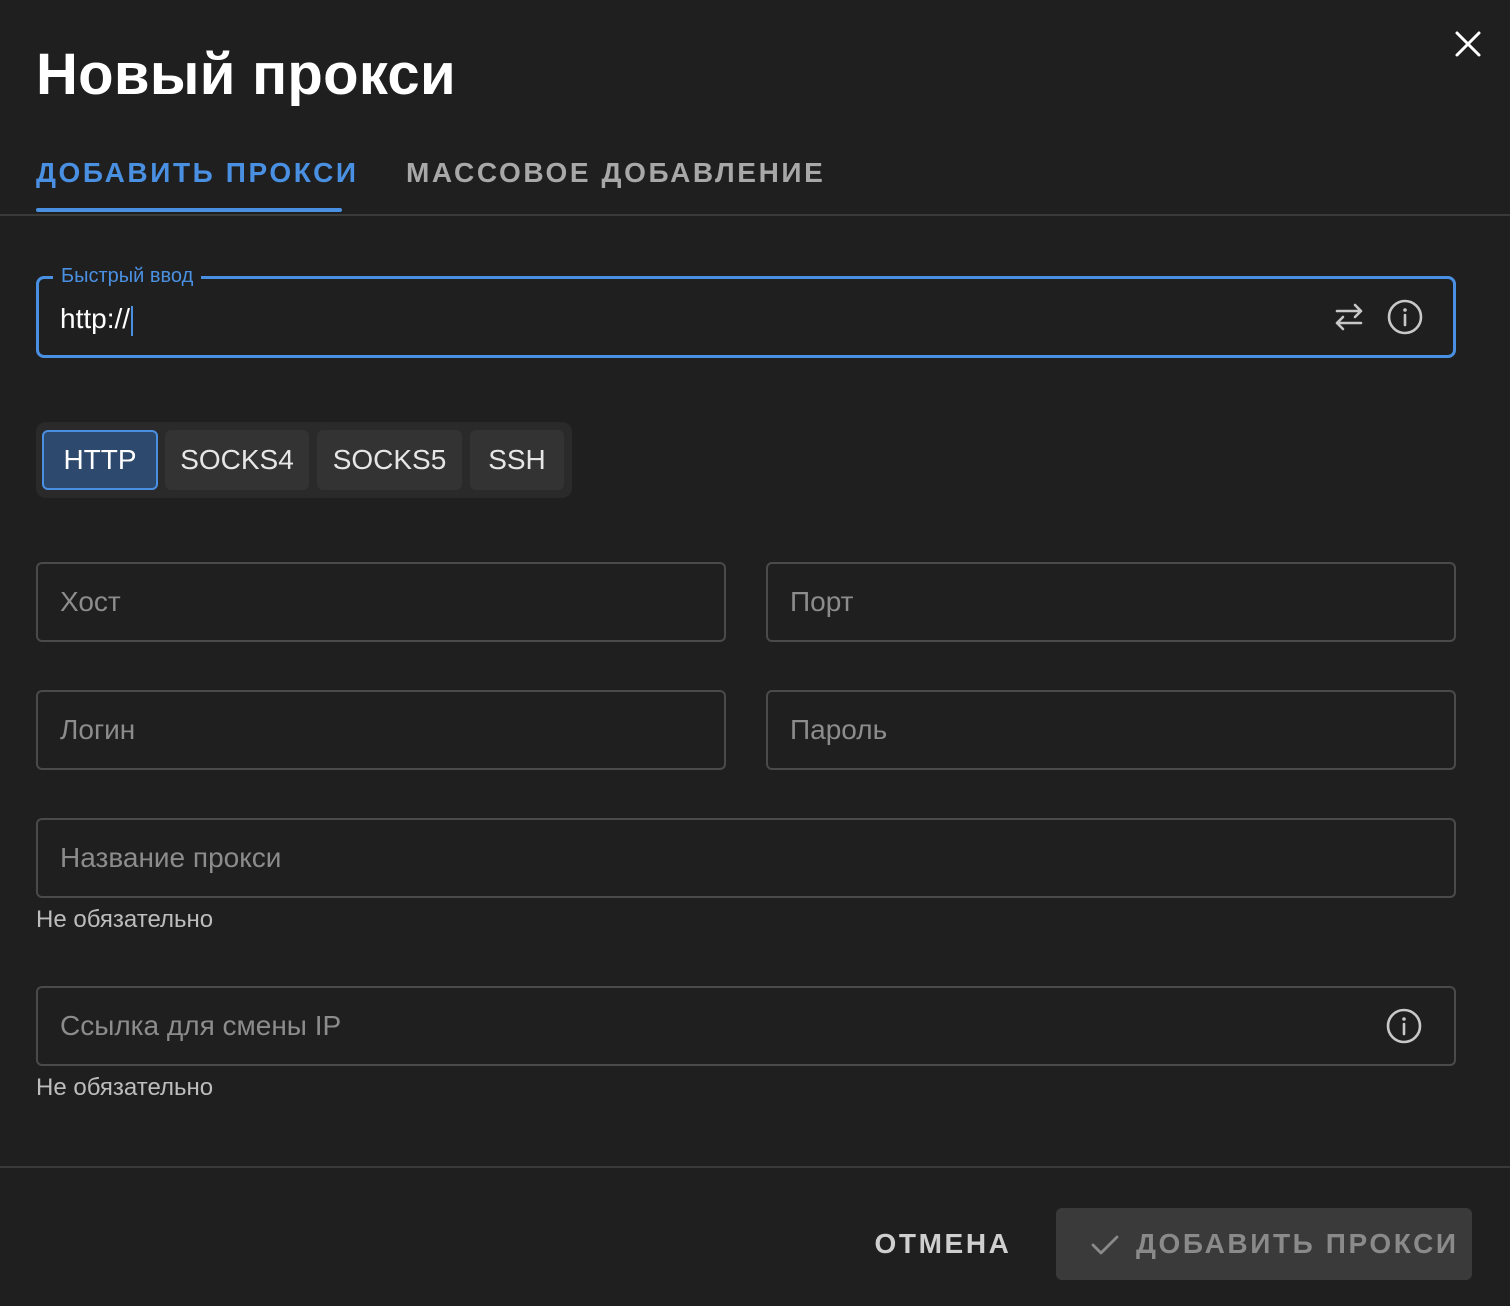 The width and height of the screenshot is (1510, 1306). I want to click on footer-divider, so click(755, 1167).